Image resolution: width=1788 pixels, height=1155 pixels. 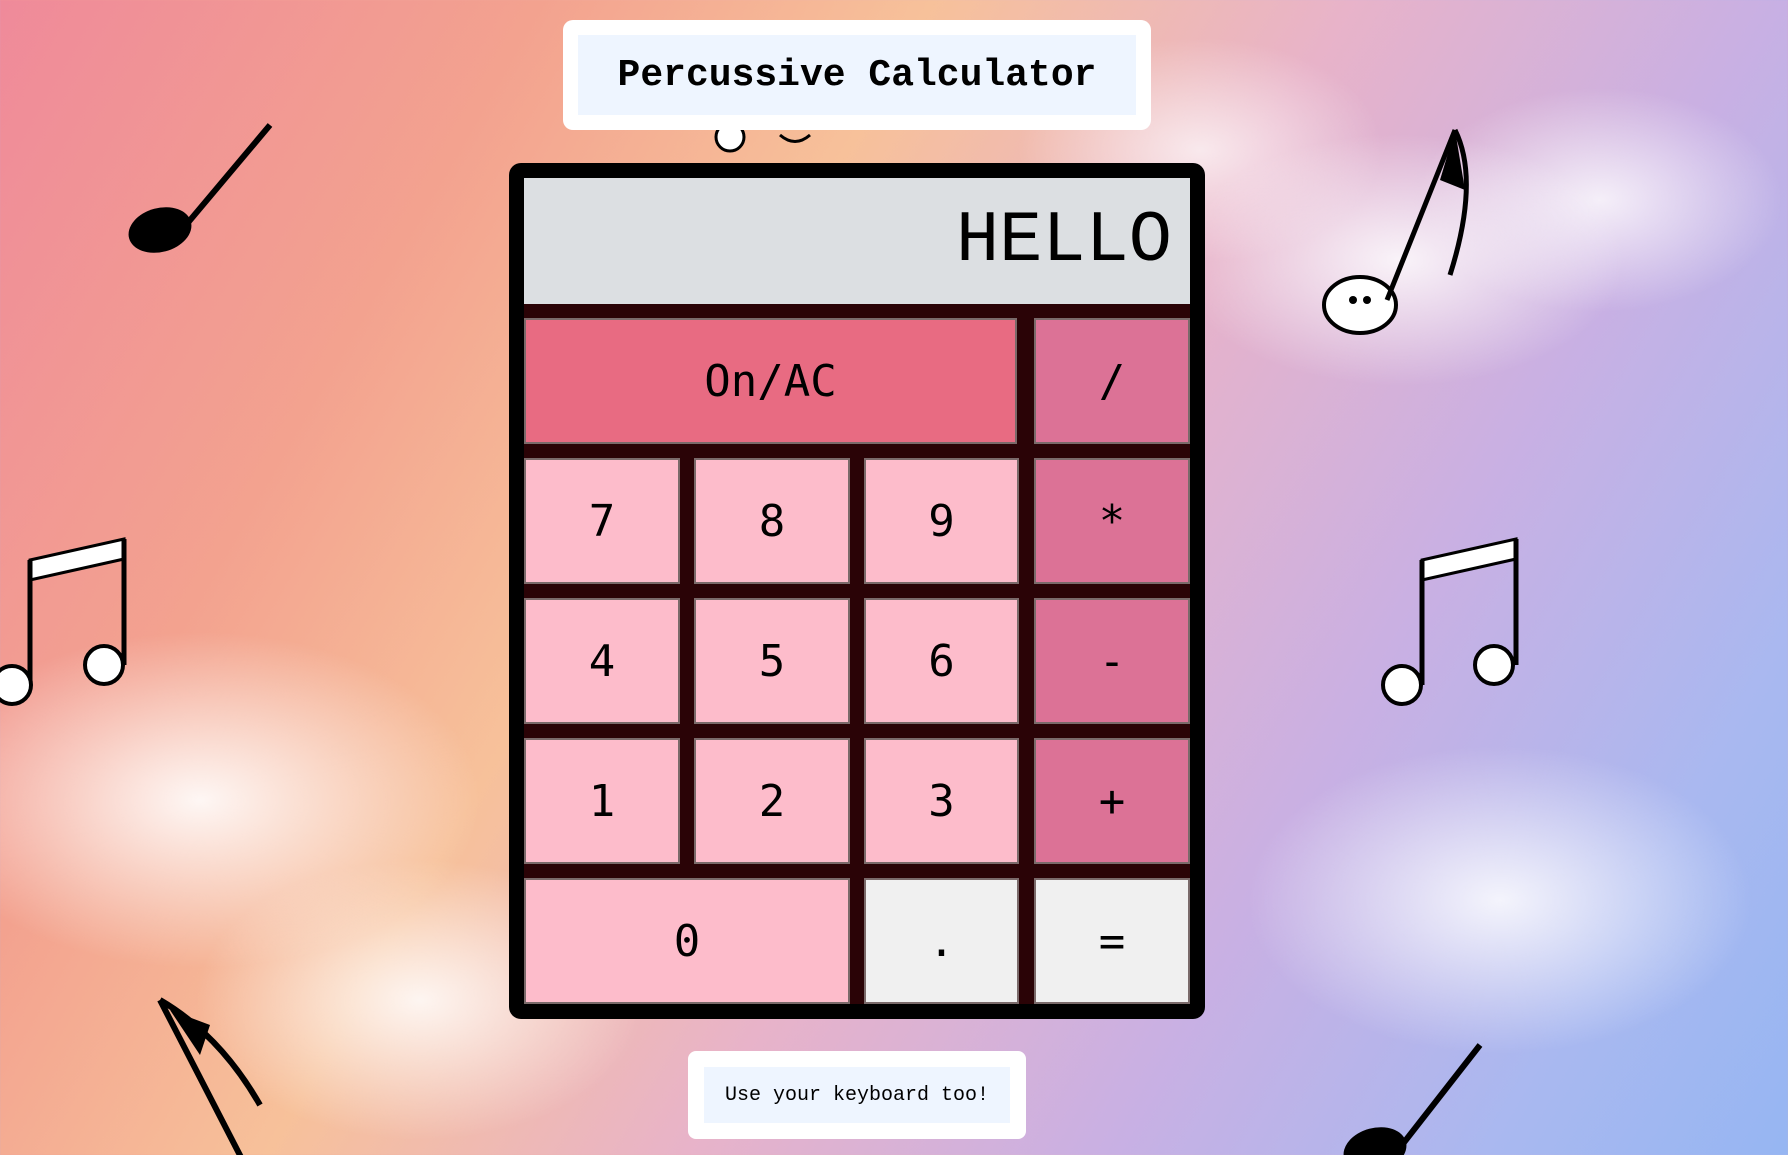 I want to click on calculator-display: HELLO, so click(x=857, y=241).